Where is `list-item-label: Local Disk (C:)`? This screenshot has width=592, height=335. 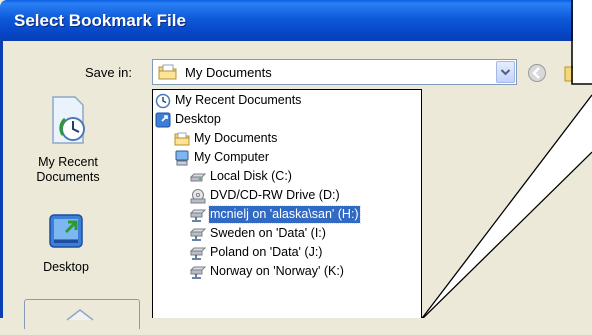
list-item-label: Local Disk (C:) is located at coordinates (251, 176).